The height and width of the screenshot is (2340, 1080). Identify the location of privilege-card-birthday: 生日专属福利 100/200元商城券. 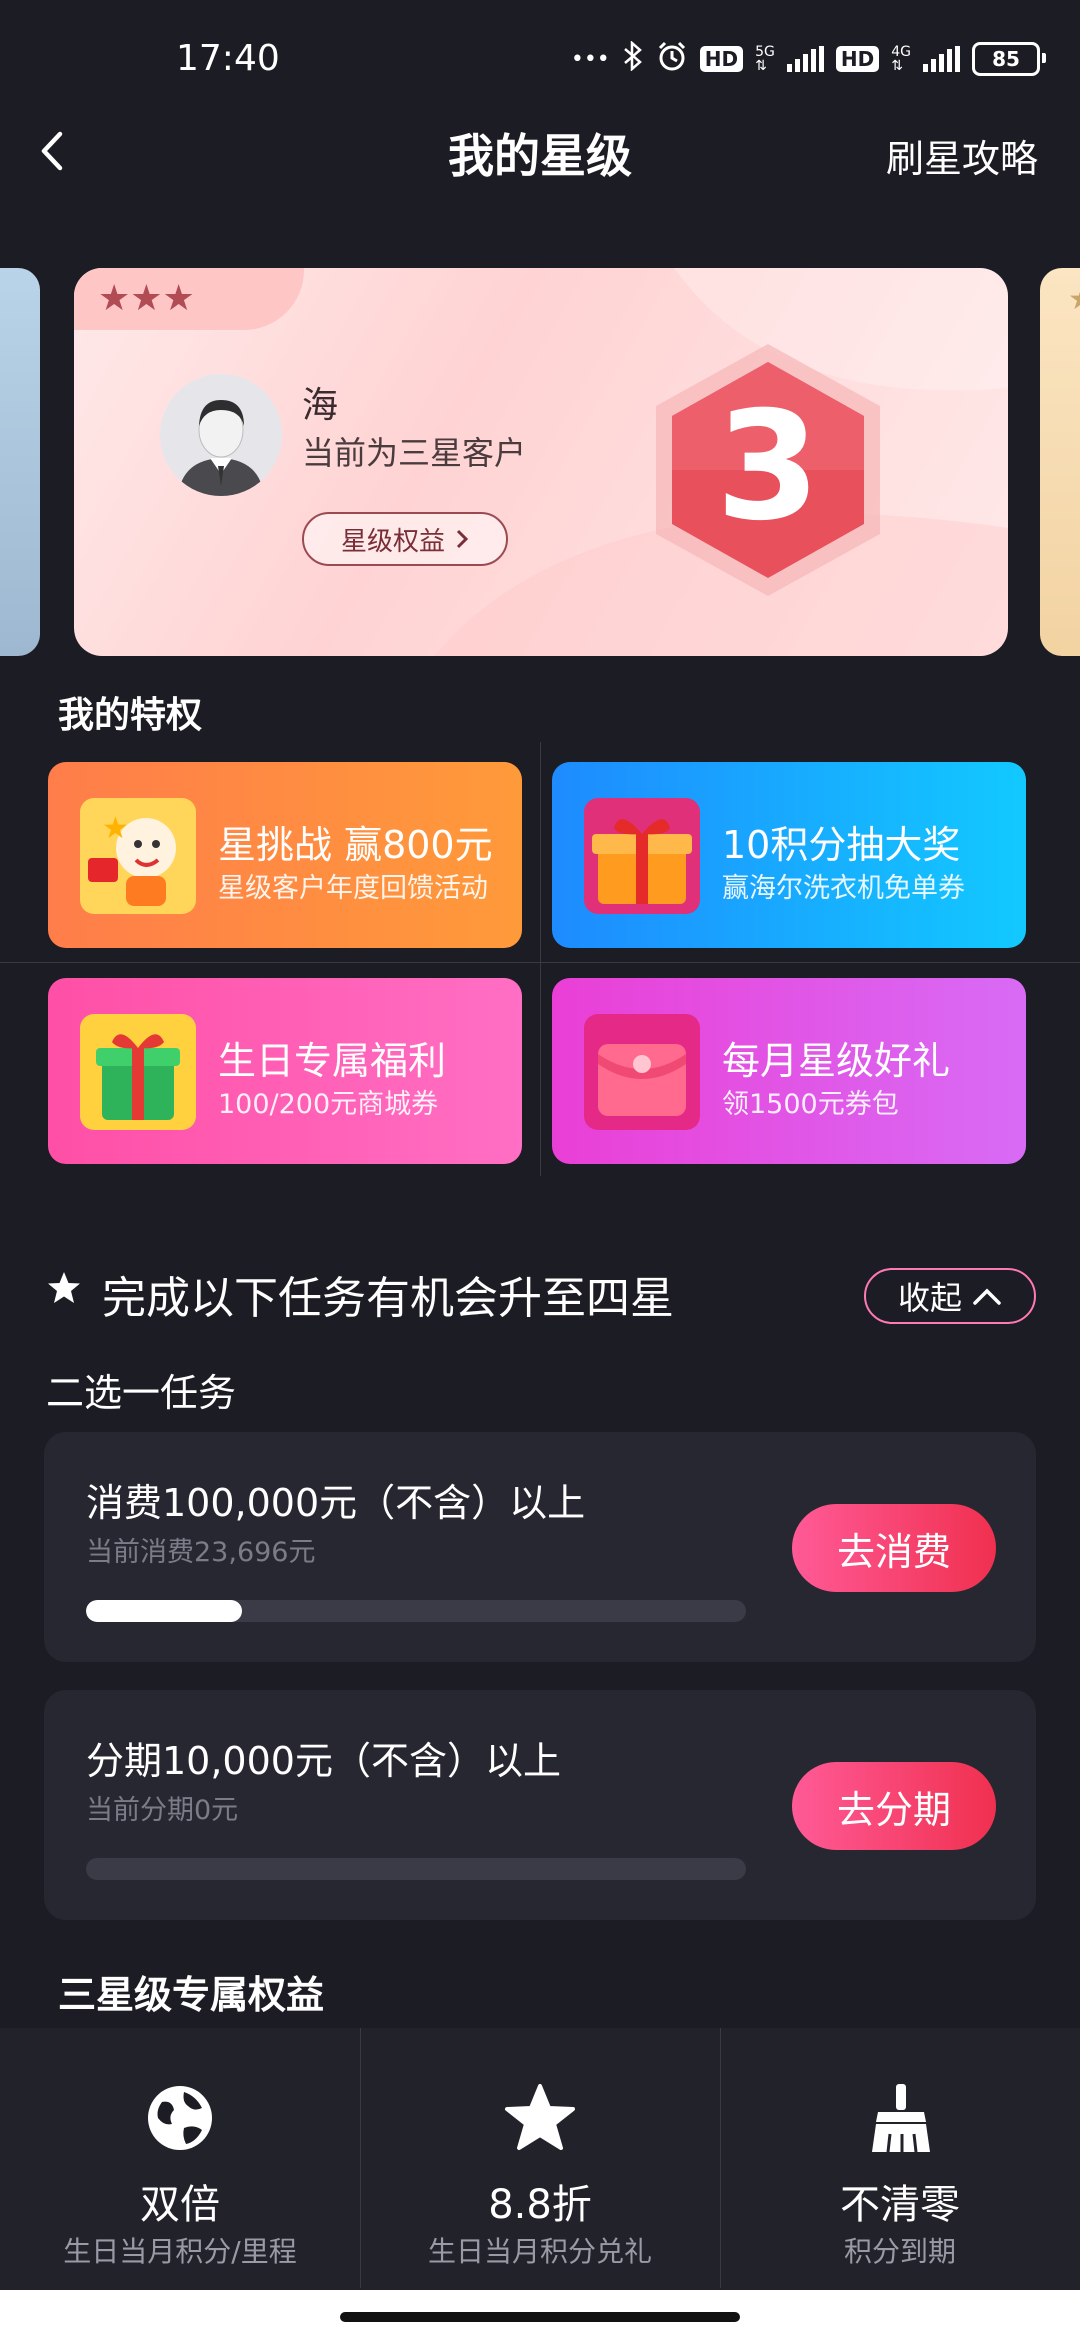
(285, 1071).